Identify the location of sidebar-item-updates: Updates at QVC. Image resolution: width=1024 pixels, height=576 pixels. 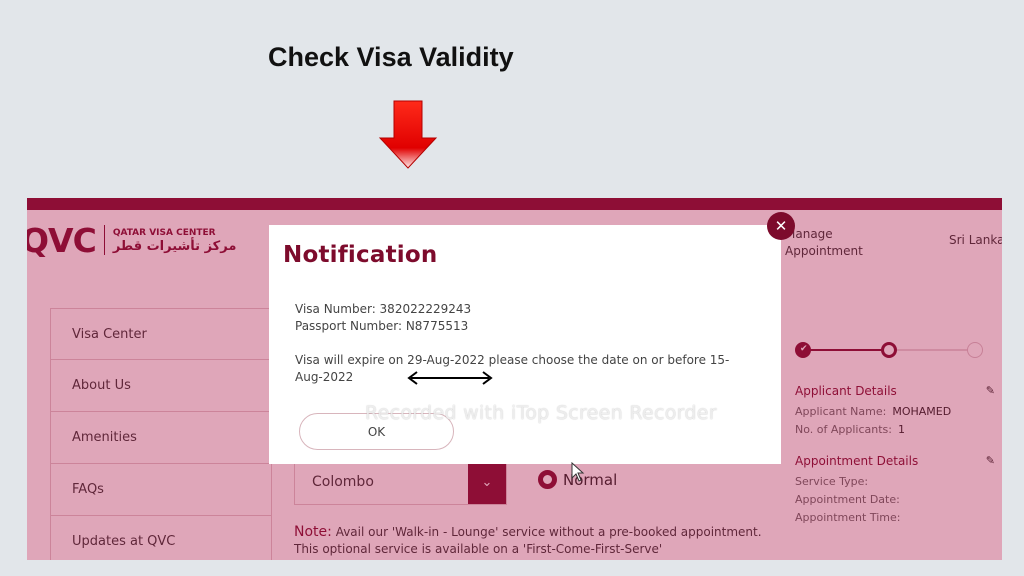
(161, 538).